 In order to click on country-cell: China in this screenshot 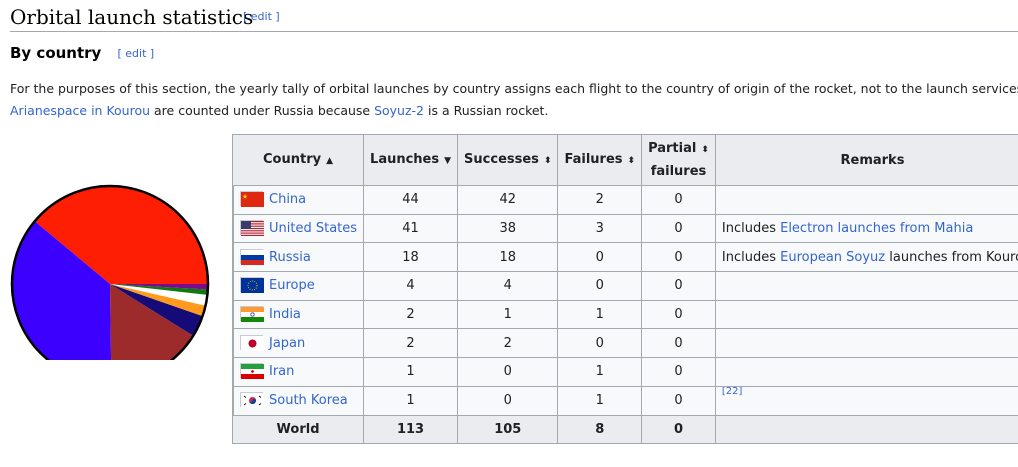, I will do `click(298, 200)`.